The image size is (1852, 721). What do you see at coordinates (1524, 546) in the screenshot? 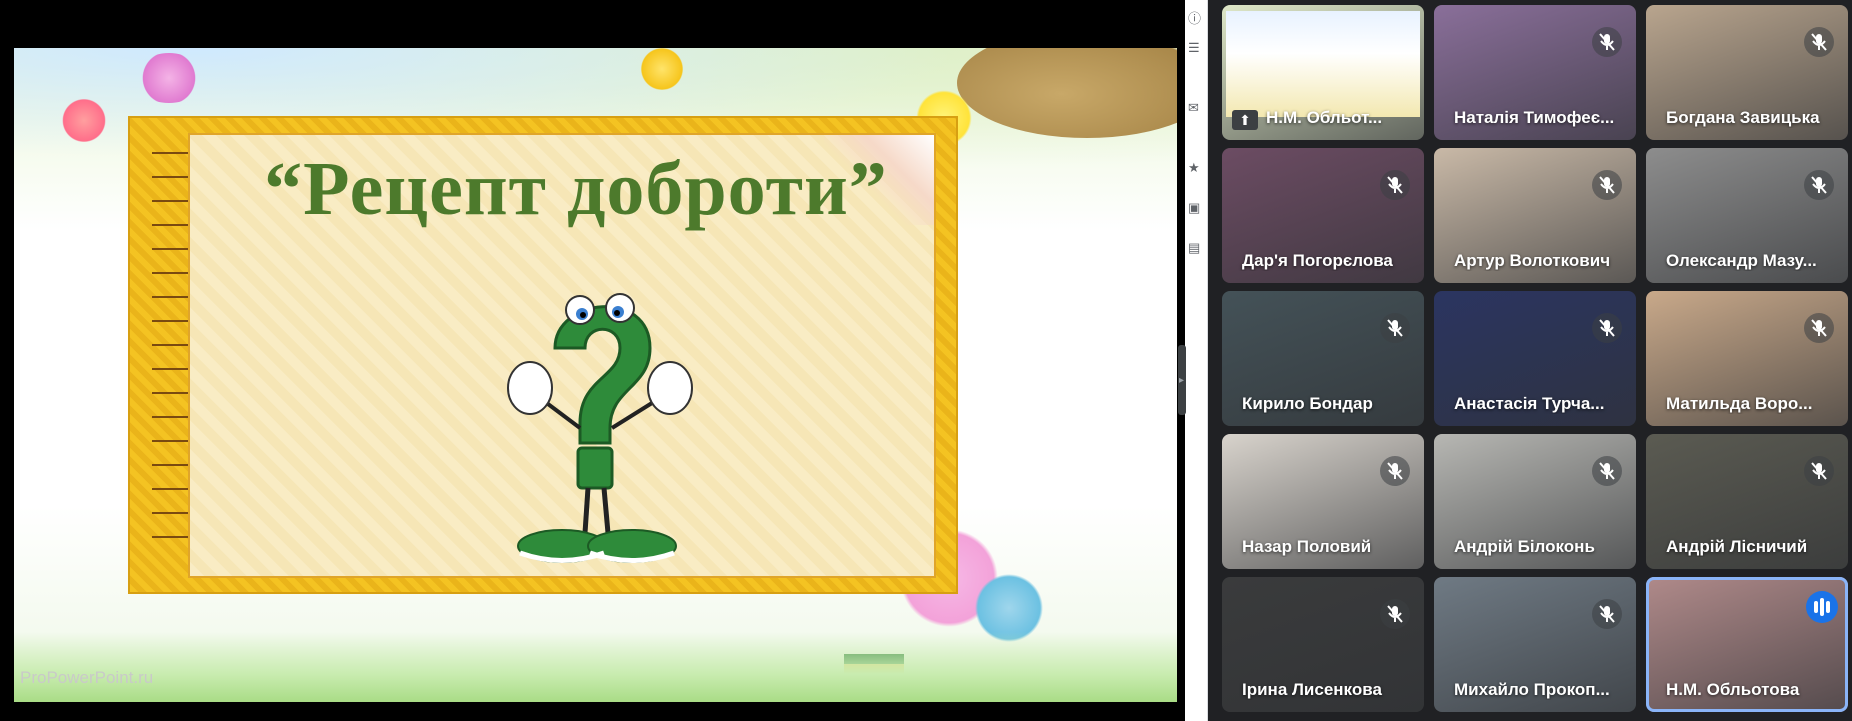
I see `participant-name: Андрій Білоконь` at bounding box center [1524, 546].